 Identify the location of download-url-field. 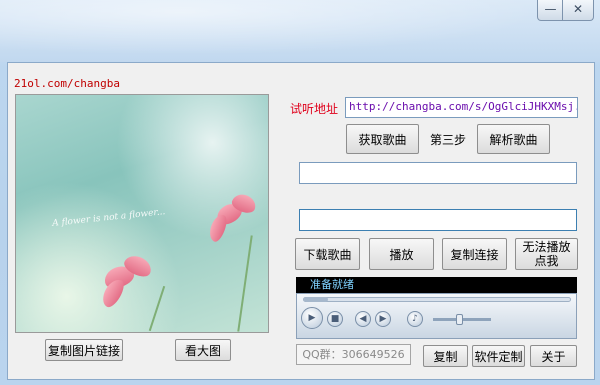
(438, 220).